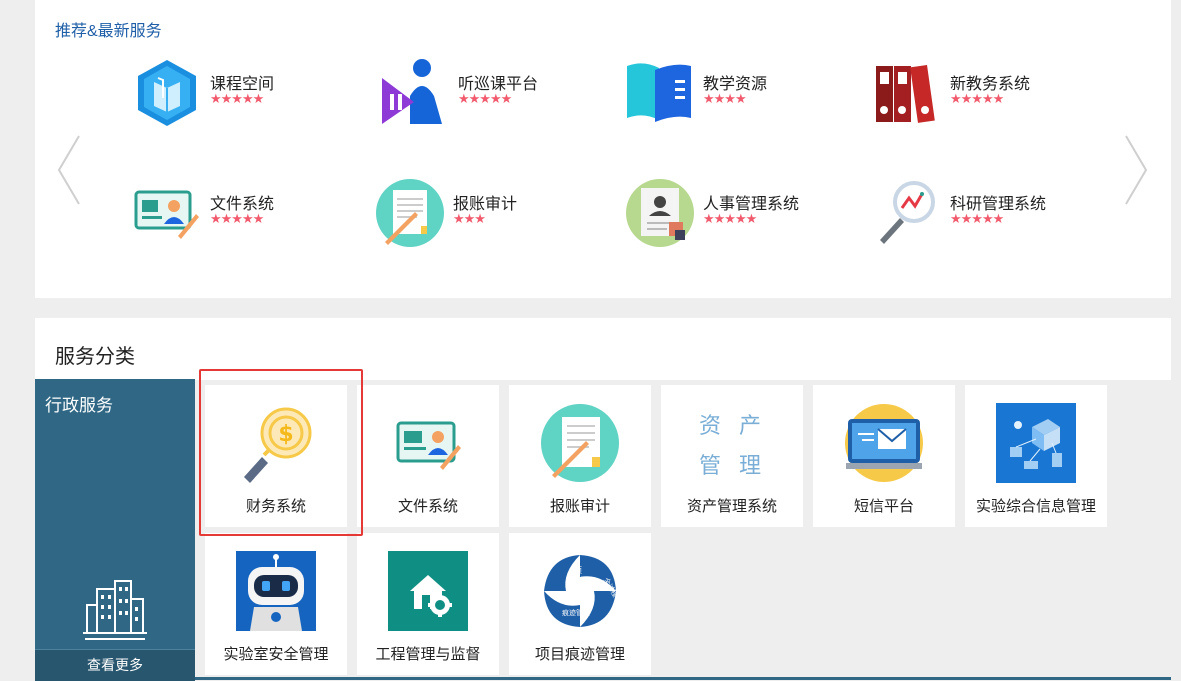 The image size is (1181, 681). What do you see at coordinates (490, 218) in the screenshot?
I see `rec-item-reimbursement-audit: 报账审计 ★★★` at bounding box center [490, 218].